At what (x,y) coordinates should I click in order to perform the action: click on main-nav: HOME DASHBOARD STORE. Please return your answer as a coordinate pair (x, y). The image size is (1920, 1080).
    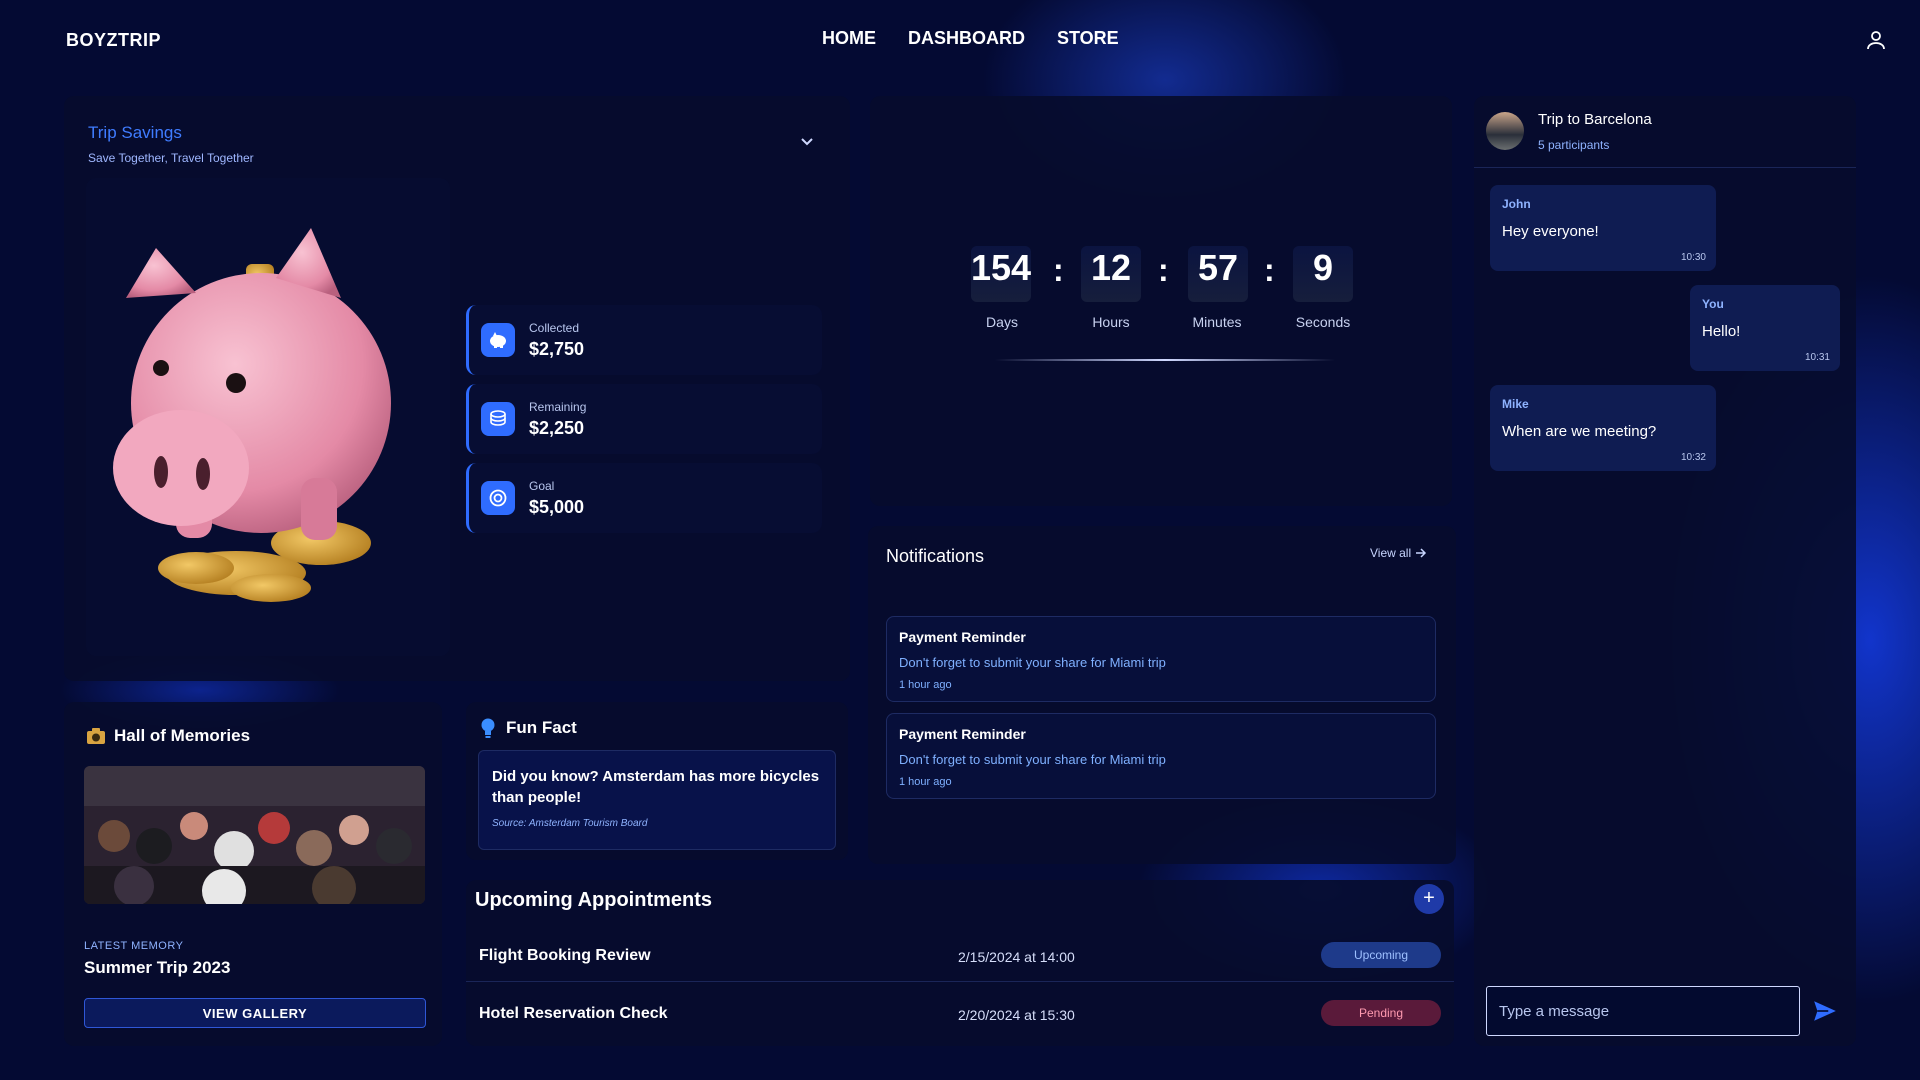
    Looking at the image, I should click on (970, 38).